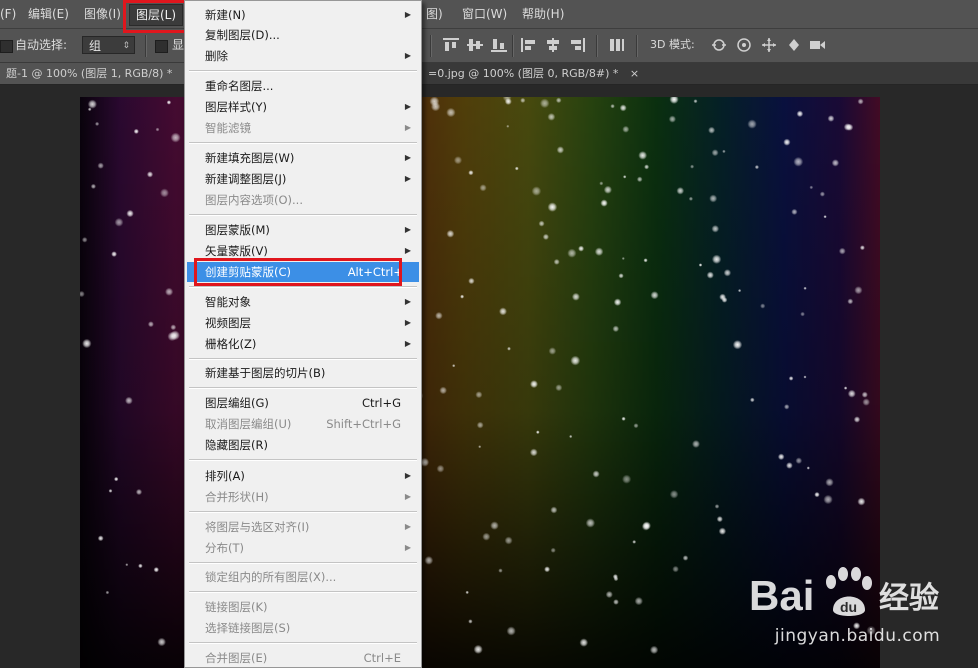  I want to click on menu-item-new: 新建(N) ▶, so click(303, 15).